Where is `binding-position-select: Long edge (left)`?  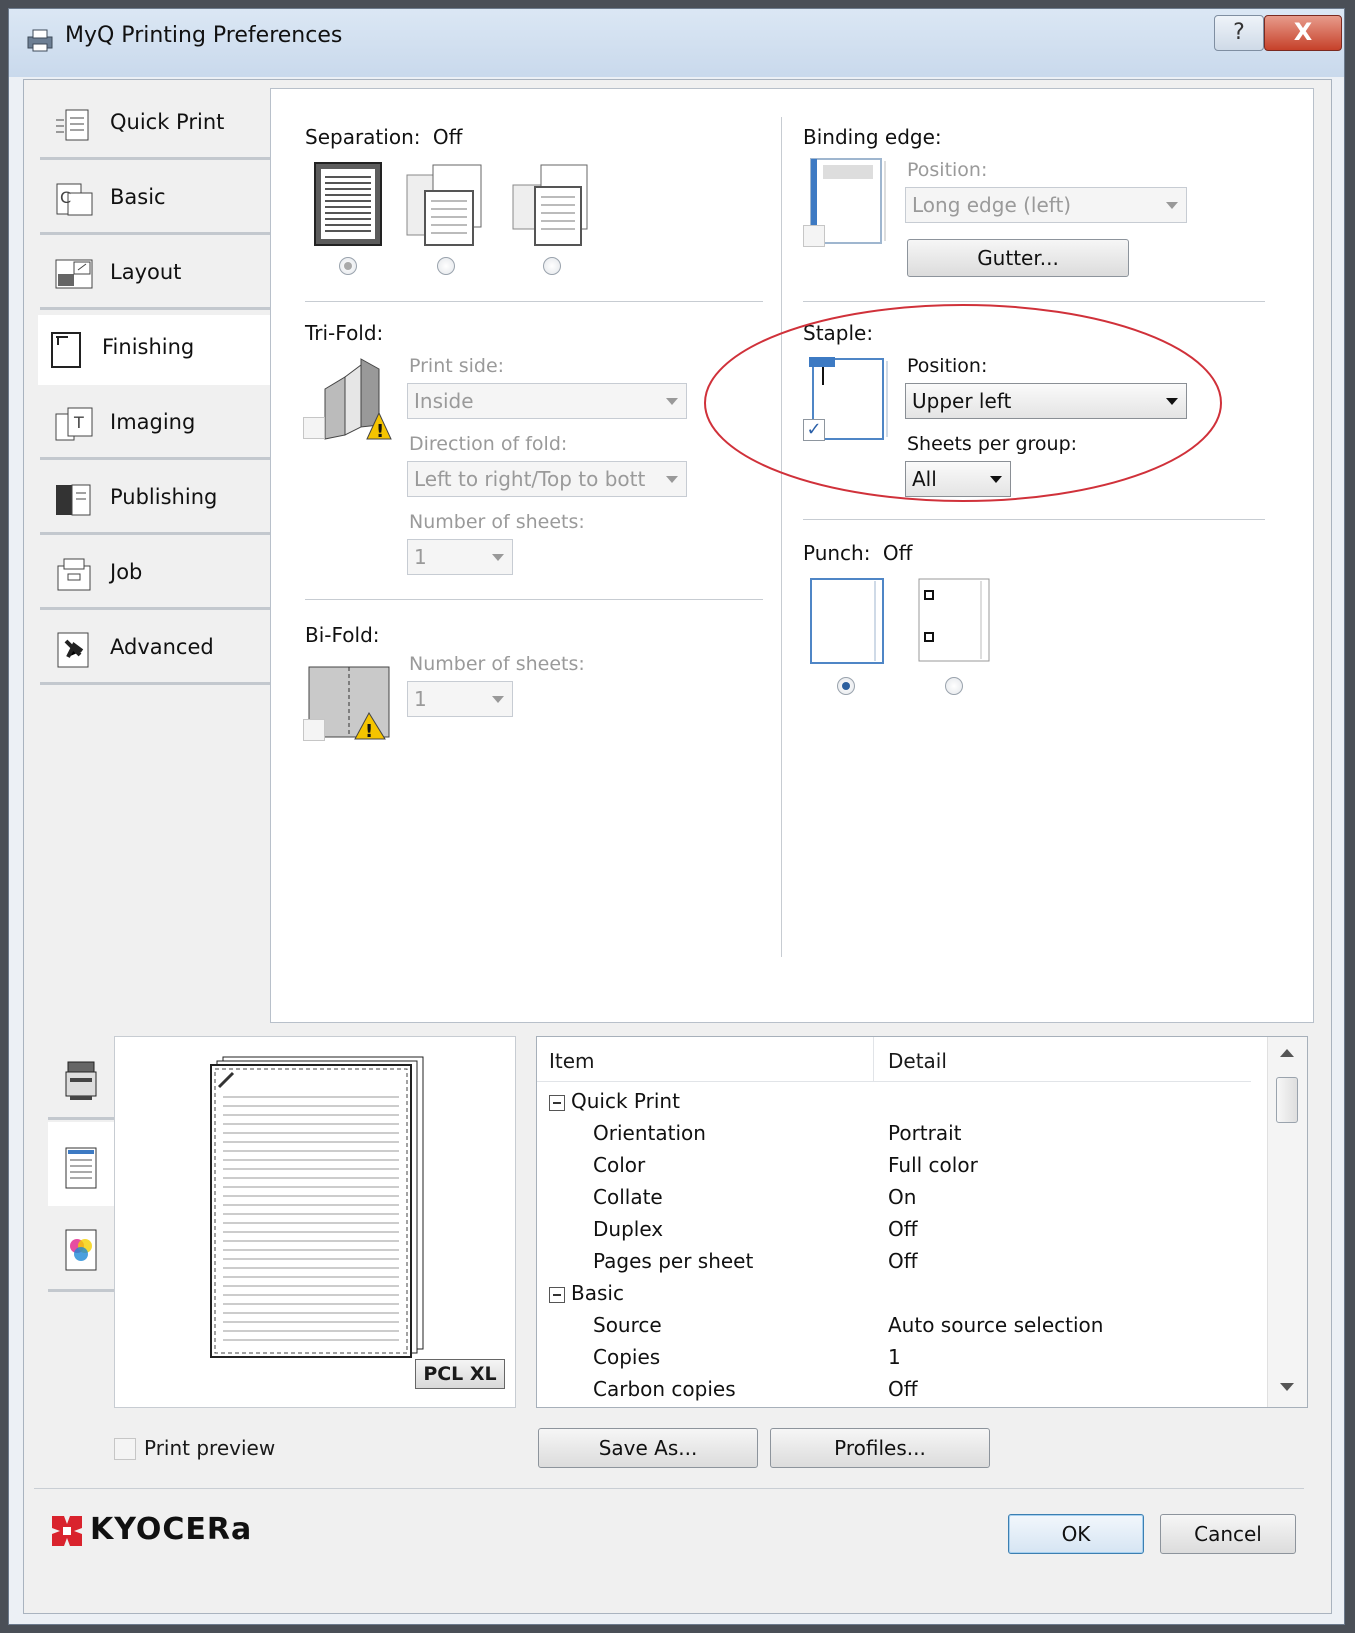
binding-position-select: Long edge (left) is located at coordinates (1046, 205).